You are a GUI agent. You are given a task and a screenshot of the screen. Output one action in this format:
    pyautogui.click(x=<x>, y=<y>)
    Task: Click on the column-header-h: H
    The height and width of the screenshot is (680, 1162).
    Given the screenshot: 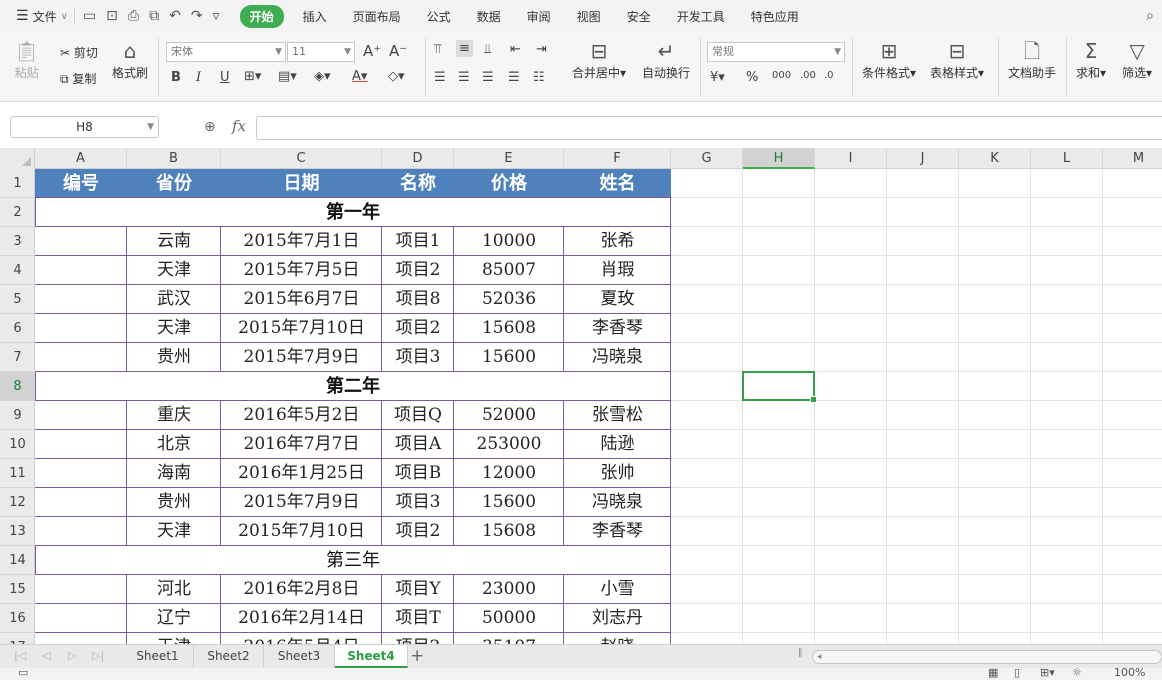 What is the action you would take?
    pyautogui.click(x=779, y=158)
    